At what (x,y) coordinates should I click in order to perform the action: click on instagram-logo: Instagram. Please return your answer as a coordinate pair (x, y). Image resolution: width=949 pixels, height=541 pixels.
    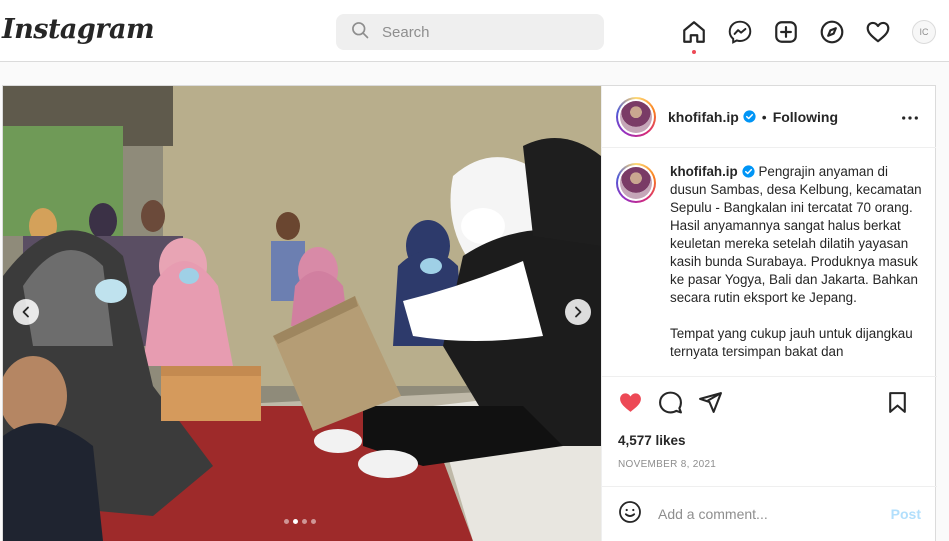
    Looking at the image, I should click on (78, 29).